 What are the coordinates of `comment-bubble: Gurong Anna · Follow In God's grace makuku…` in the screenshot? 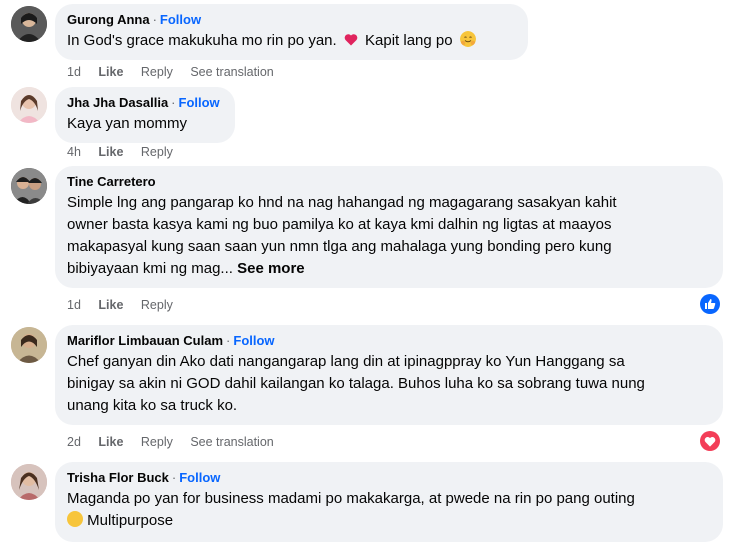 It's located at (291, 32).